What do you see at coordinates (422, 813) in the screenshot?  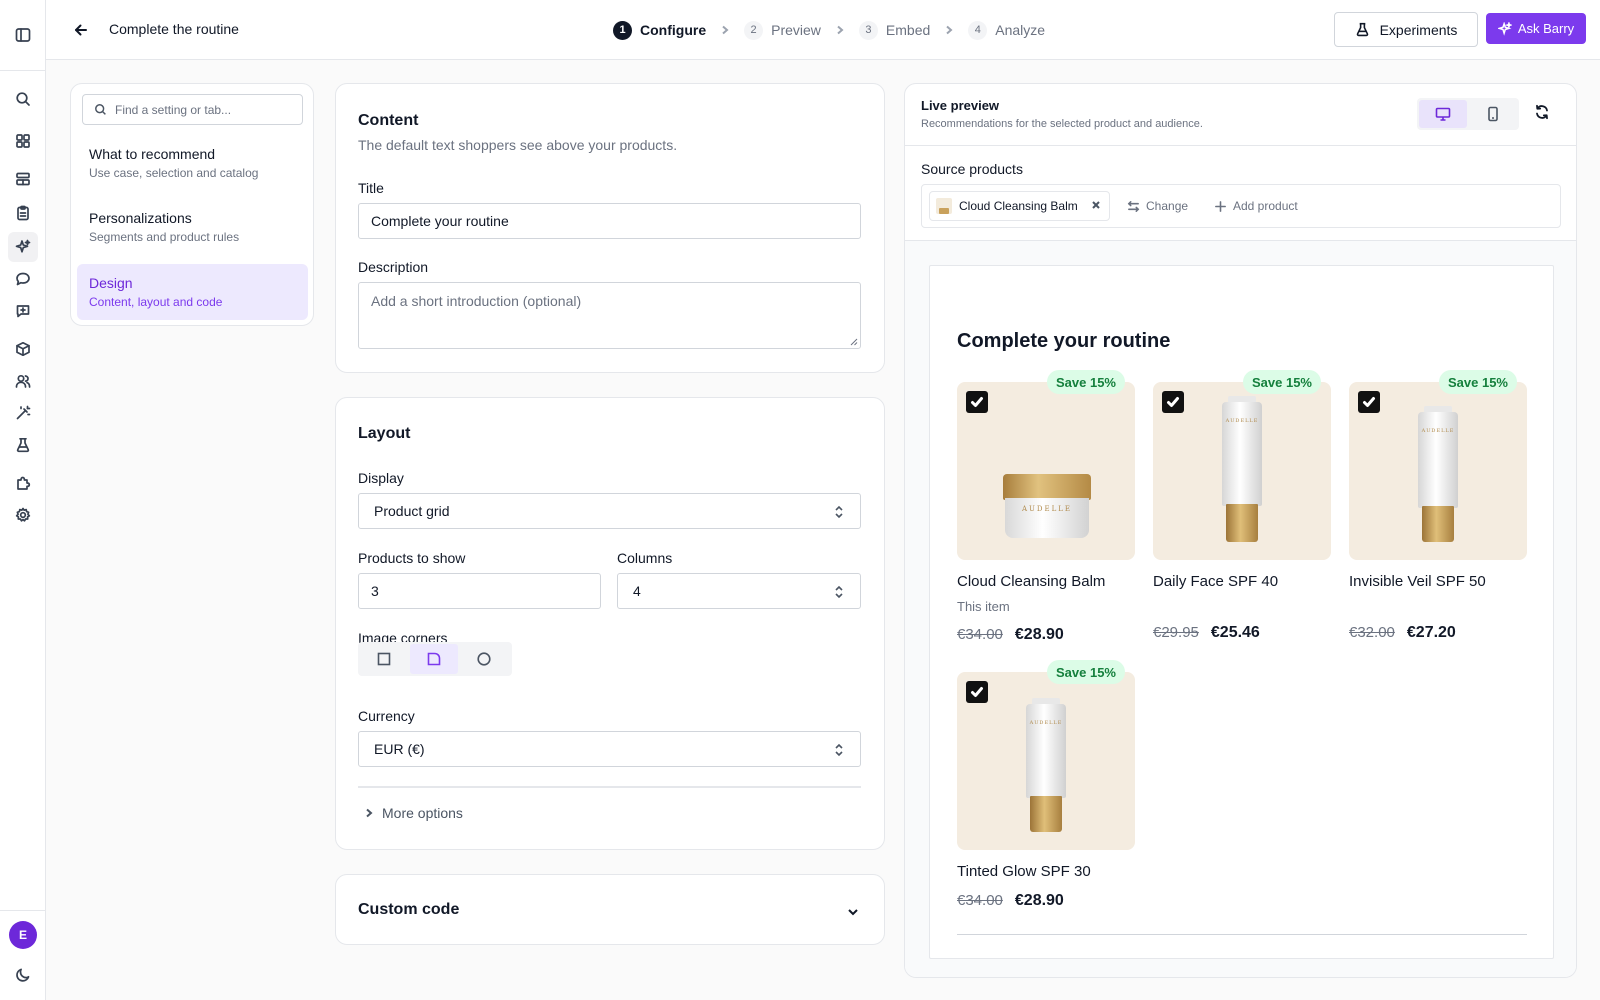 I see `more-options-label: More options` at bounding box center [422, 813].